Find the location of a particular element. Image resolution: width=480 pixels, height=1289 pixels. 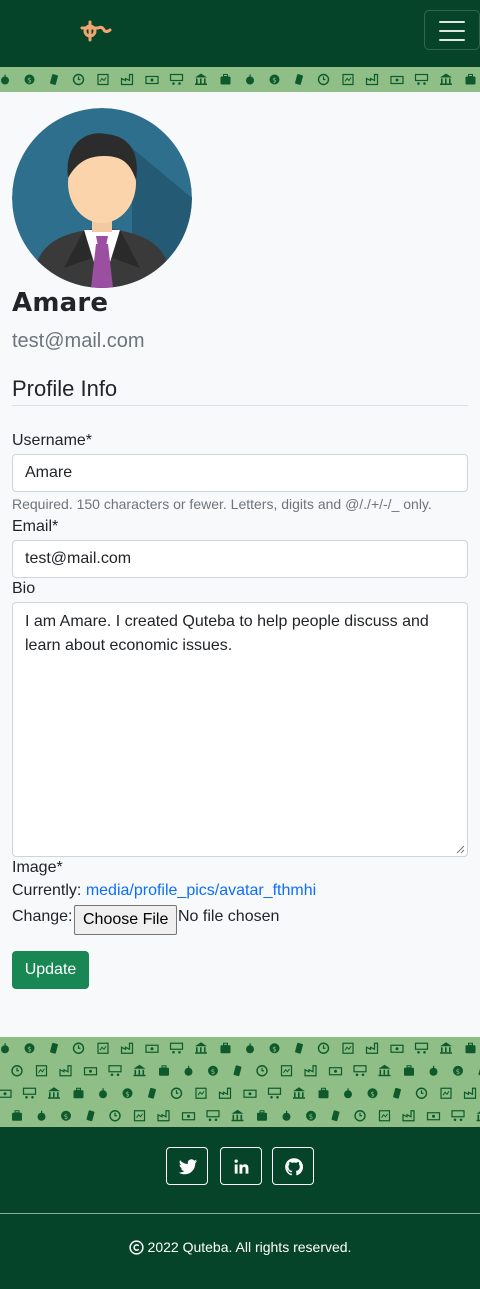

resize-handle-icon is located at coordinates (460, 849).